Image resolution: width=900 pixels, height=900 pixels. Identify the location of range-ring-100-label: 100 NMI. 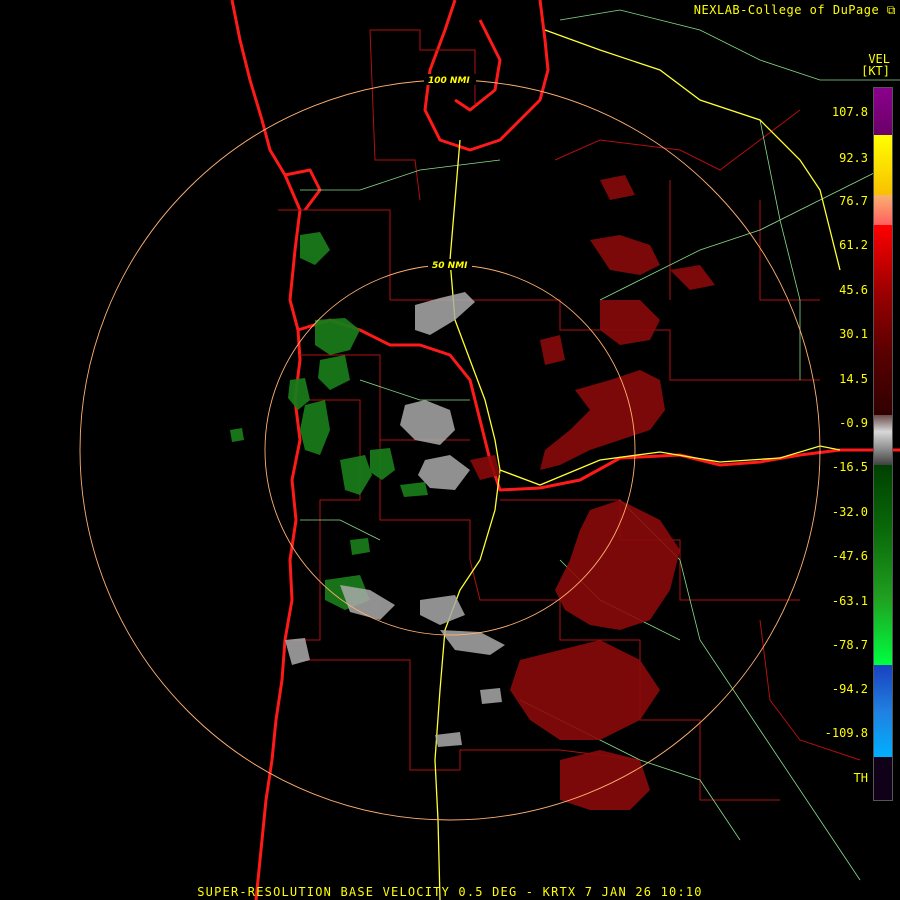
(449, 81).